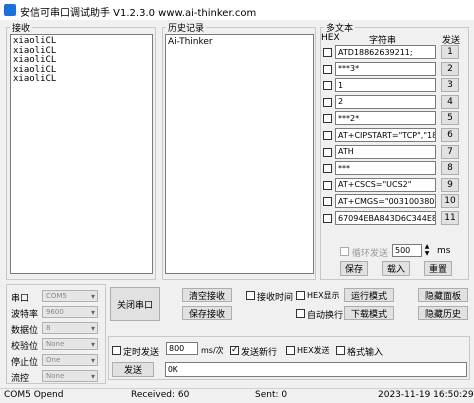  What do you see at coordinates (385, 52) in the screenshot?
I see `multitext-string-input: ATD18862639211;` at bounding box center [385, 52].